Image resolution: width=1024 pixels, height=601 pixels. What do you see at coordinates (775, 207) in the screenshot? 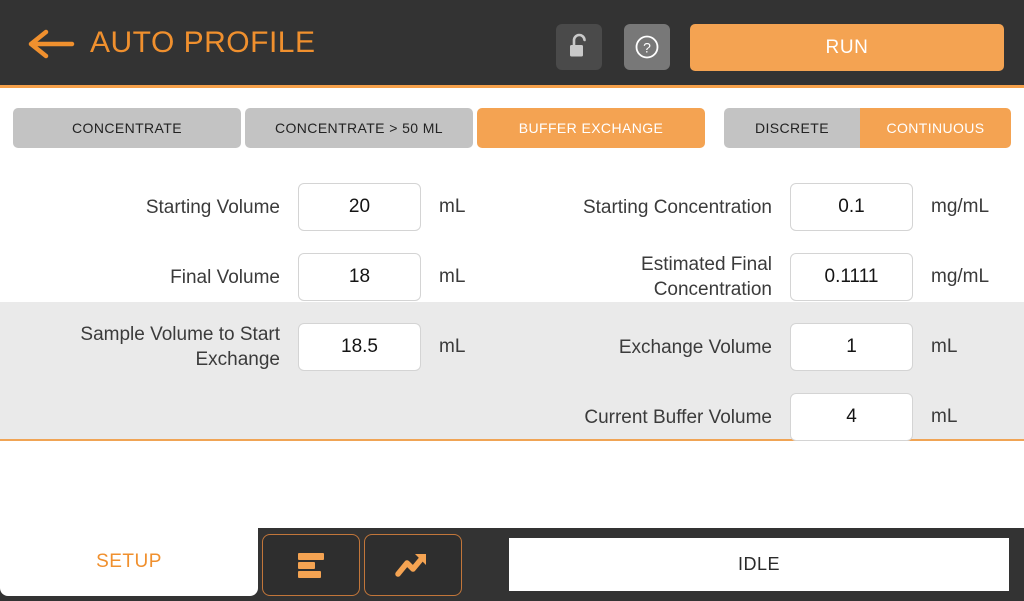
I see `field-starting-concentration: Starting Concentration 0.1 mg/mL` at bounding box center [775, 207].